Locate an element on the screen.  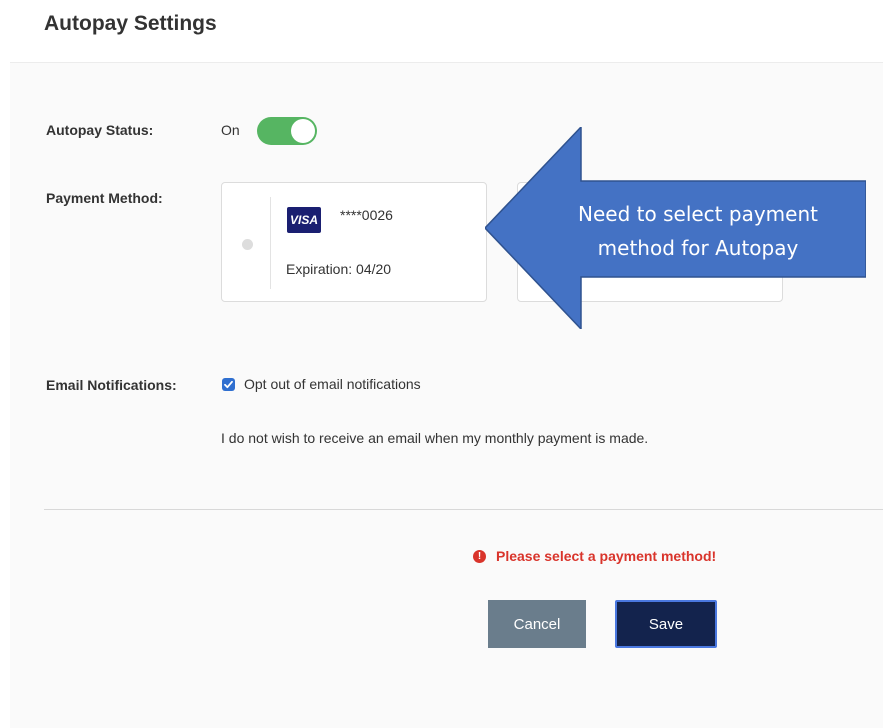
email-notifications-label: Email Notifications: is located at coordinates (111, 385).